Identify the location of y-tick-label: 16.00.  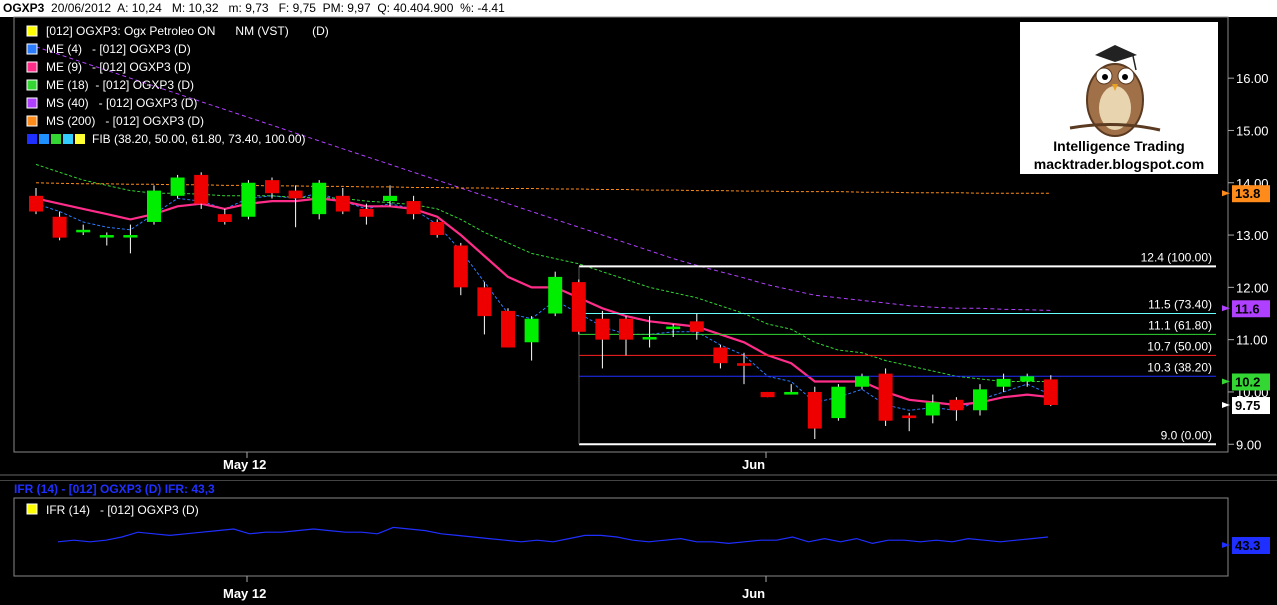
(1252, 78).